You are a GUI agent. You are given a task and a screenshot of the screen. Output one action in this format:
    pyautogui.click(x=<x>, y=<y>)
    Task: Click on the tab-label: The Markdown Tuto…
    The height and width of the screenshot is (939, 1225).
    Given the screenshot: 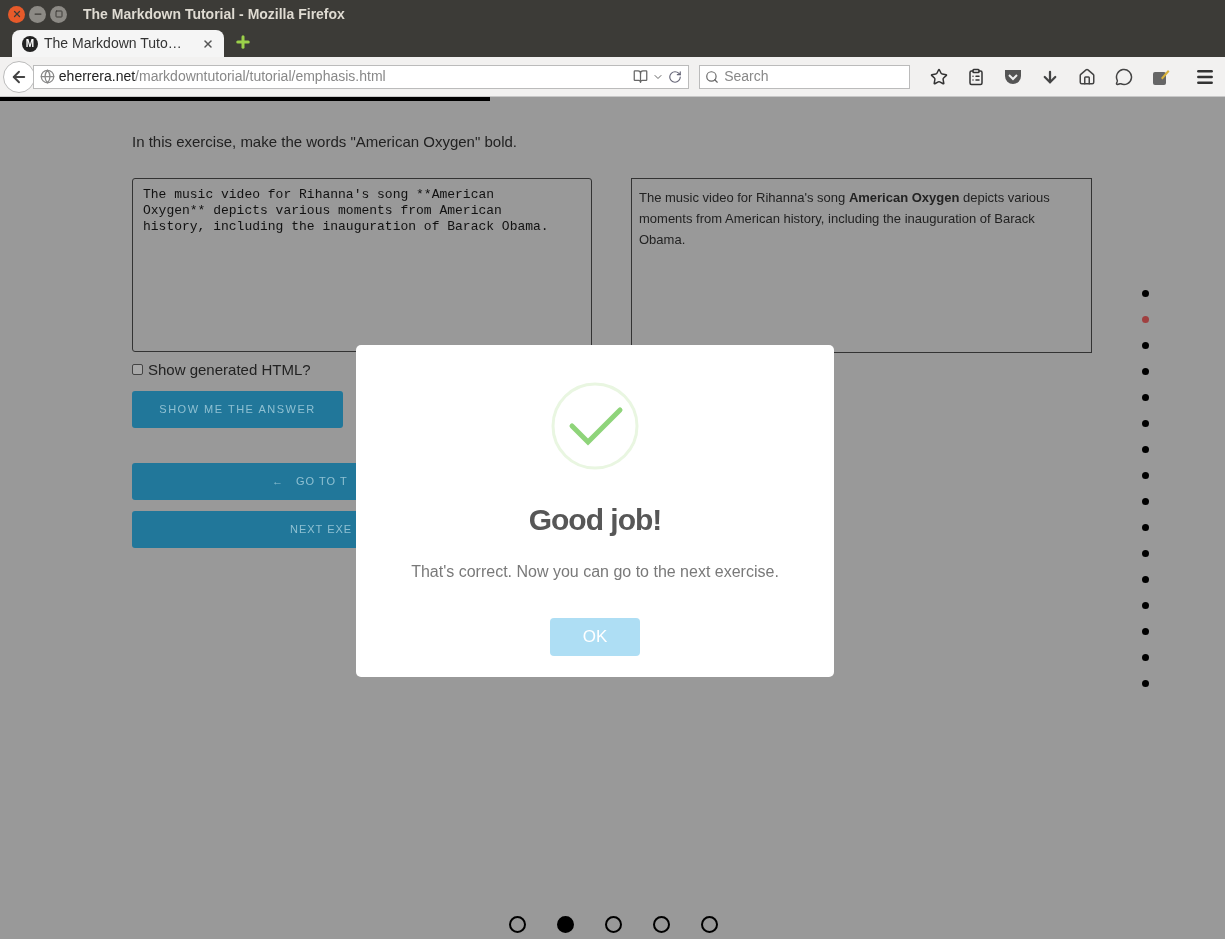 What is the action you would take?
    pyautogui.click(x=113, y=43)
    